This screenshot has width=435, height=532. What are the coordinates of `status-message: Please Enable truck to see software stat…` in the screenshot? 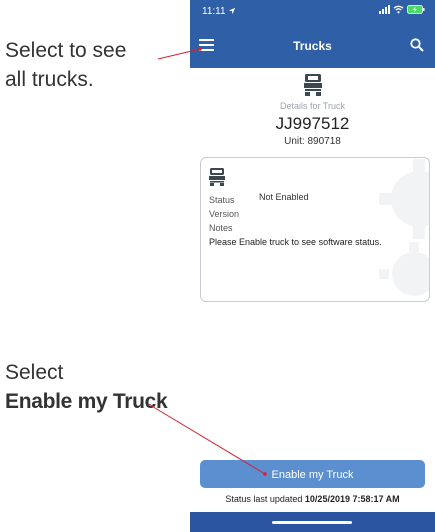 It's located at (295, 242).